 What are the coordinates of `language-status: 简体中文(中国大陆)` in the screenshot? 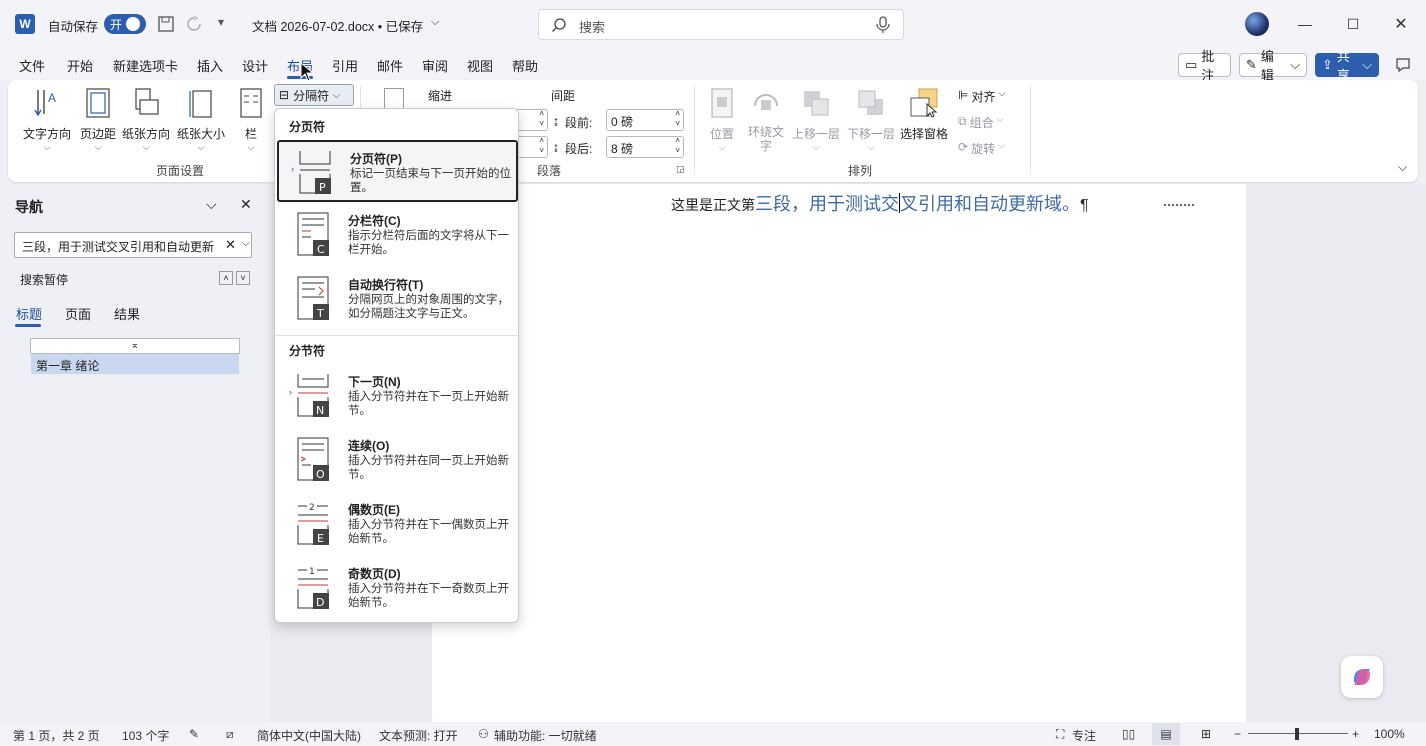 It's located at (309, 735).